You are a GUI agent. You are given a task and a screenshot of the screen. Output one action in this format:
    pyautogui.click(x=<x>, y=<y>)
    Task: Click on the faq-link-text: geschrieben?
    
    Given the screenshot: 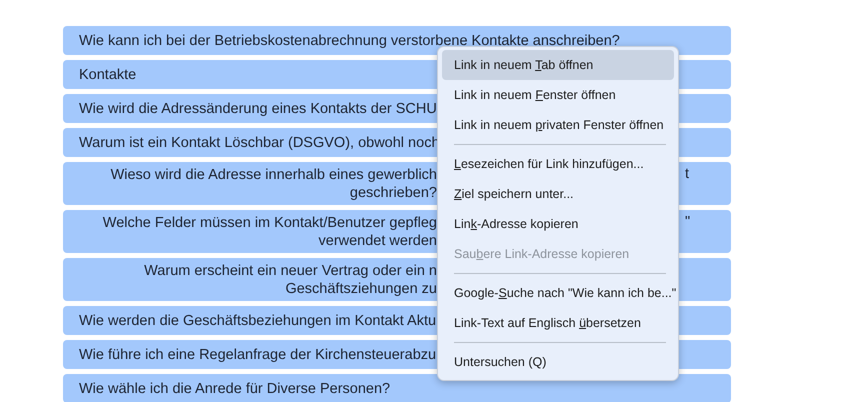 What is the action you would take?
    pyautogui.click(x=393, y=193)
    